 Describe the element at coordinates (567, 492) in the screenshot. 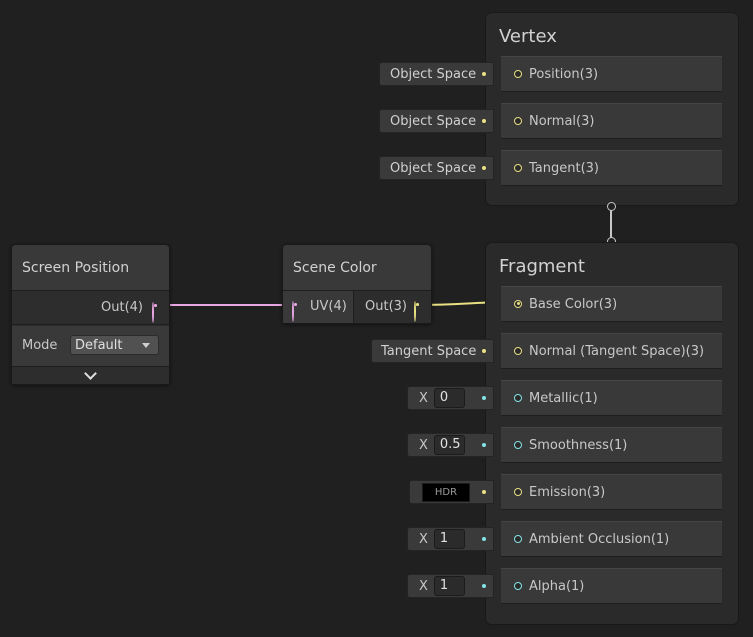

I see `emission-label: Emission(3)` at that location.